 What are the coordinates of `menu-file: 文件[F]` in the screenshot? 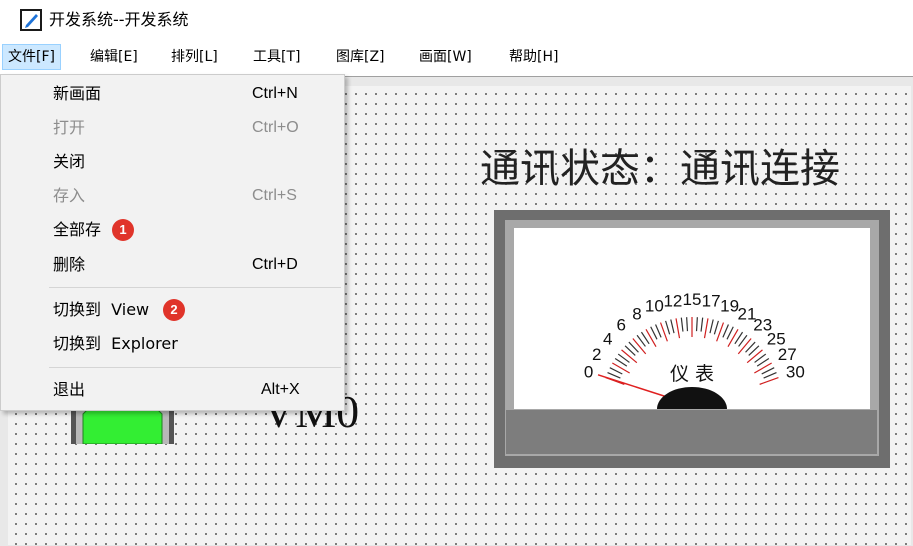 It's located at (31, 57).